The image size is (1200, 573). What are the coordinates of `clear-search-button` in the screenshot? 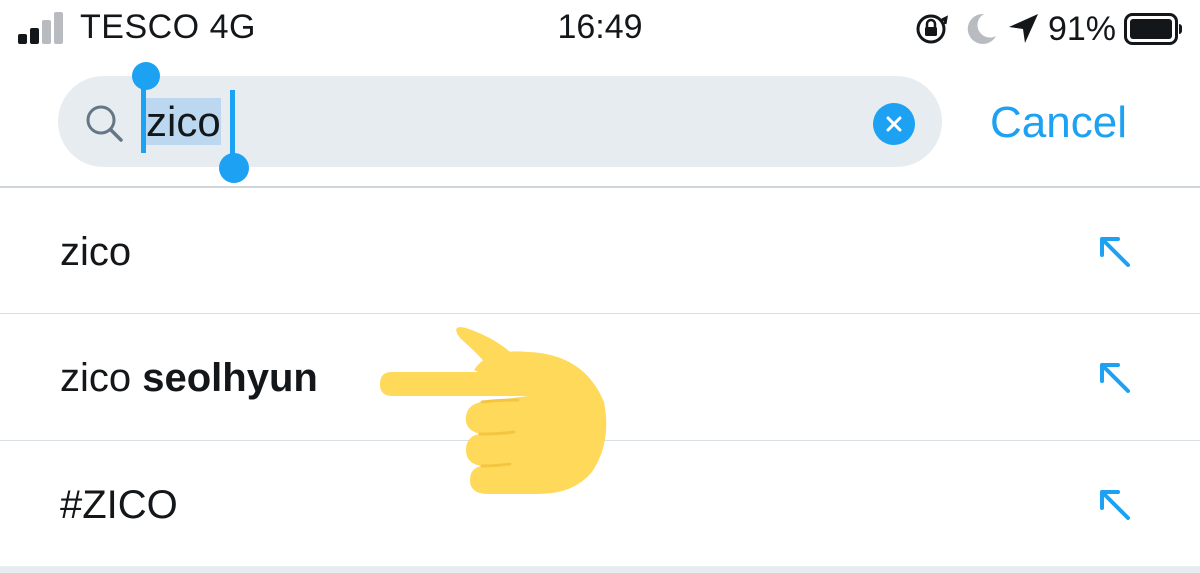 It's located at (894, 124).